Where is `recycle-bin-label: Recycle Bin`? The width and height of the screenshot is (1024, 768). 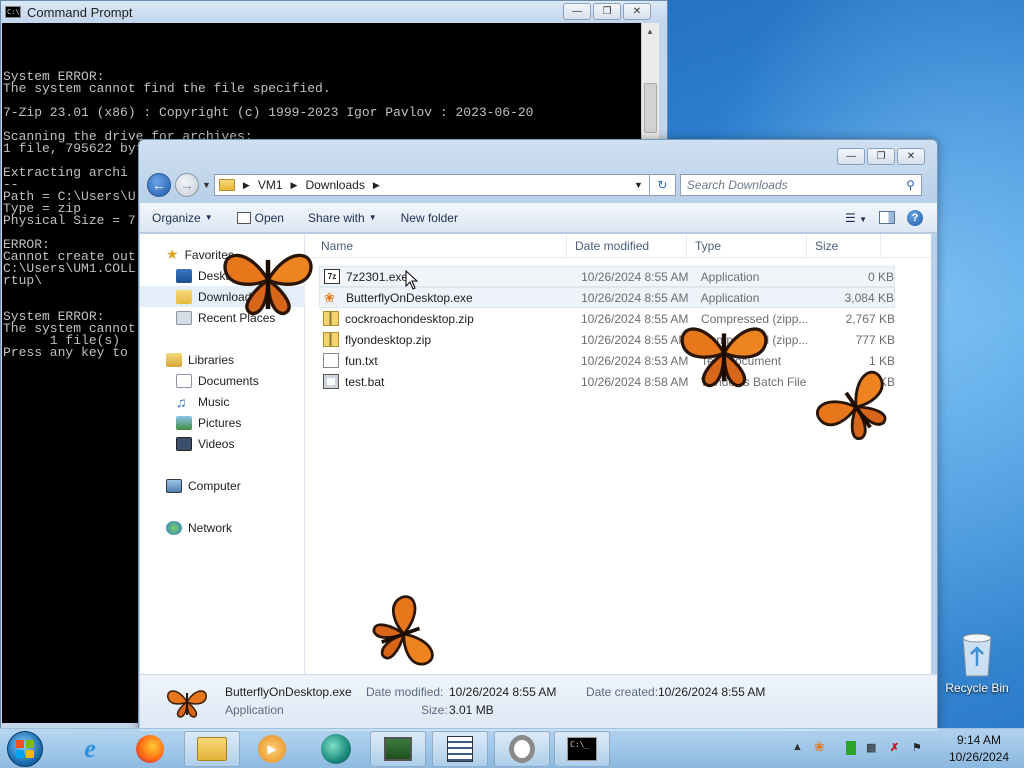 recycle-bin-label: Recycle Bin is located at coordinates (977, 688).